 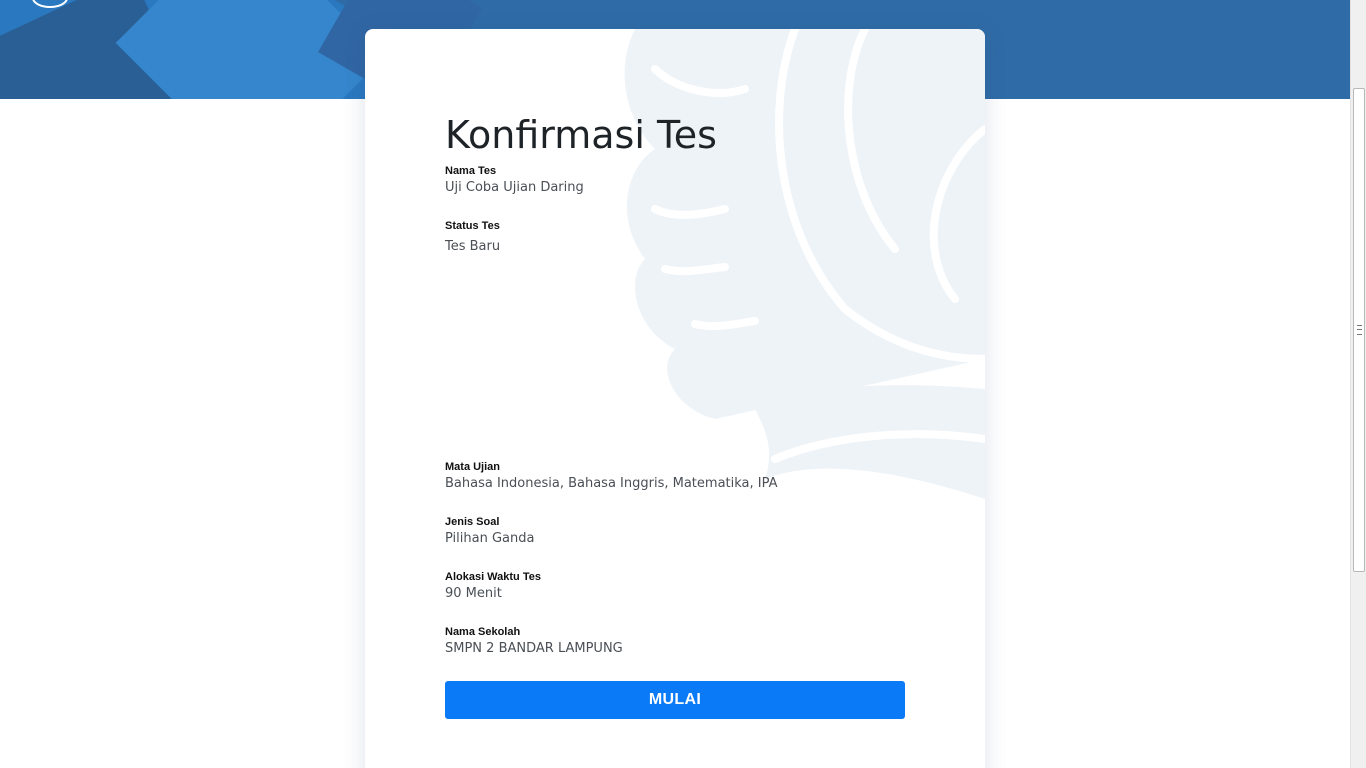 What do you see at coordinates (581, 135) in the screenshot?
I see `page-title: Konfirmasi Tes` at bounding box center [581, 135].